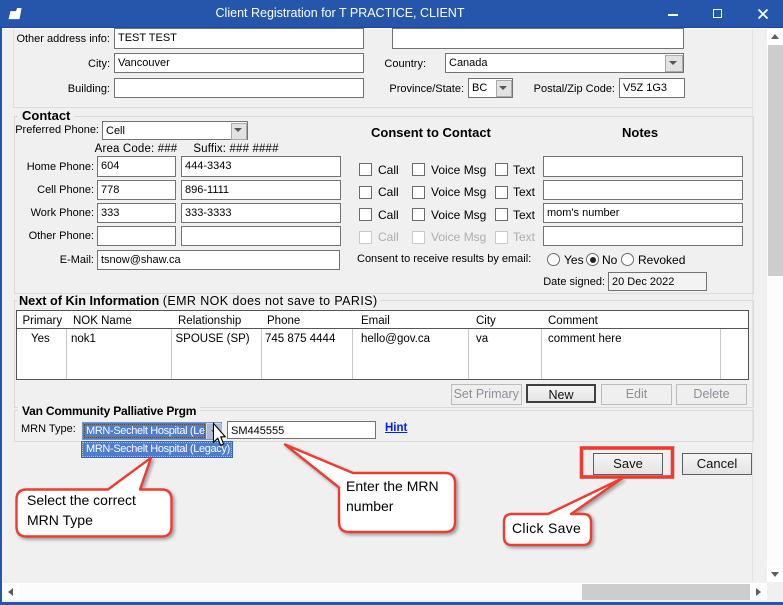 The image size is (783, 605). I want to click on svg-text: number, so click(370, 506).